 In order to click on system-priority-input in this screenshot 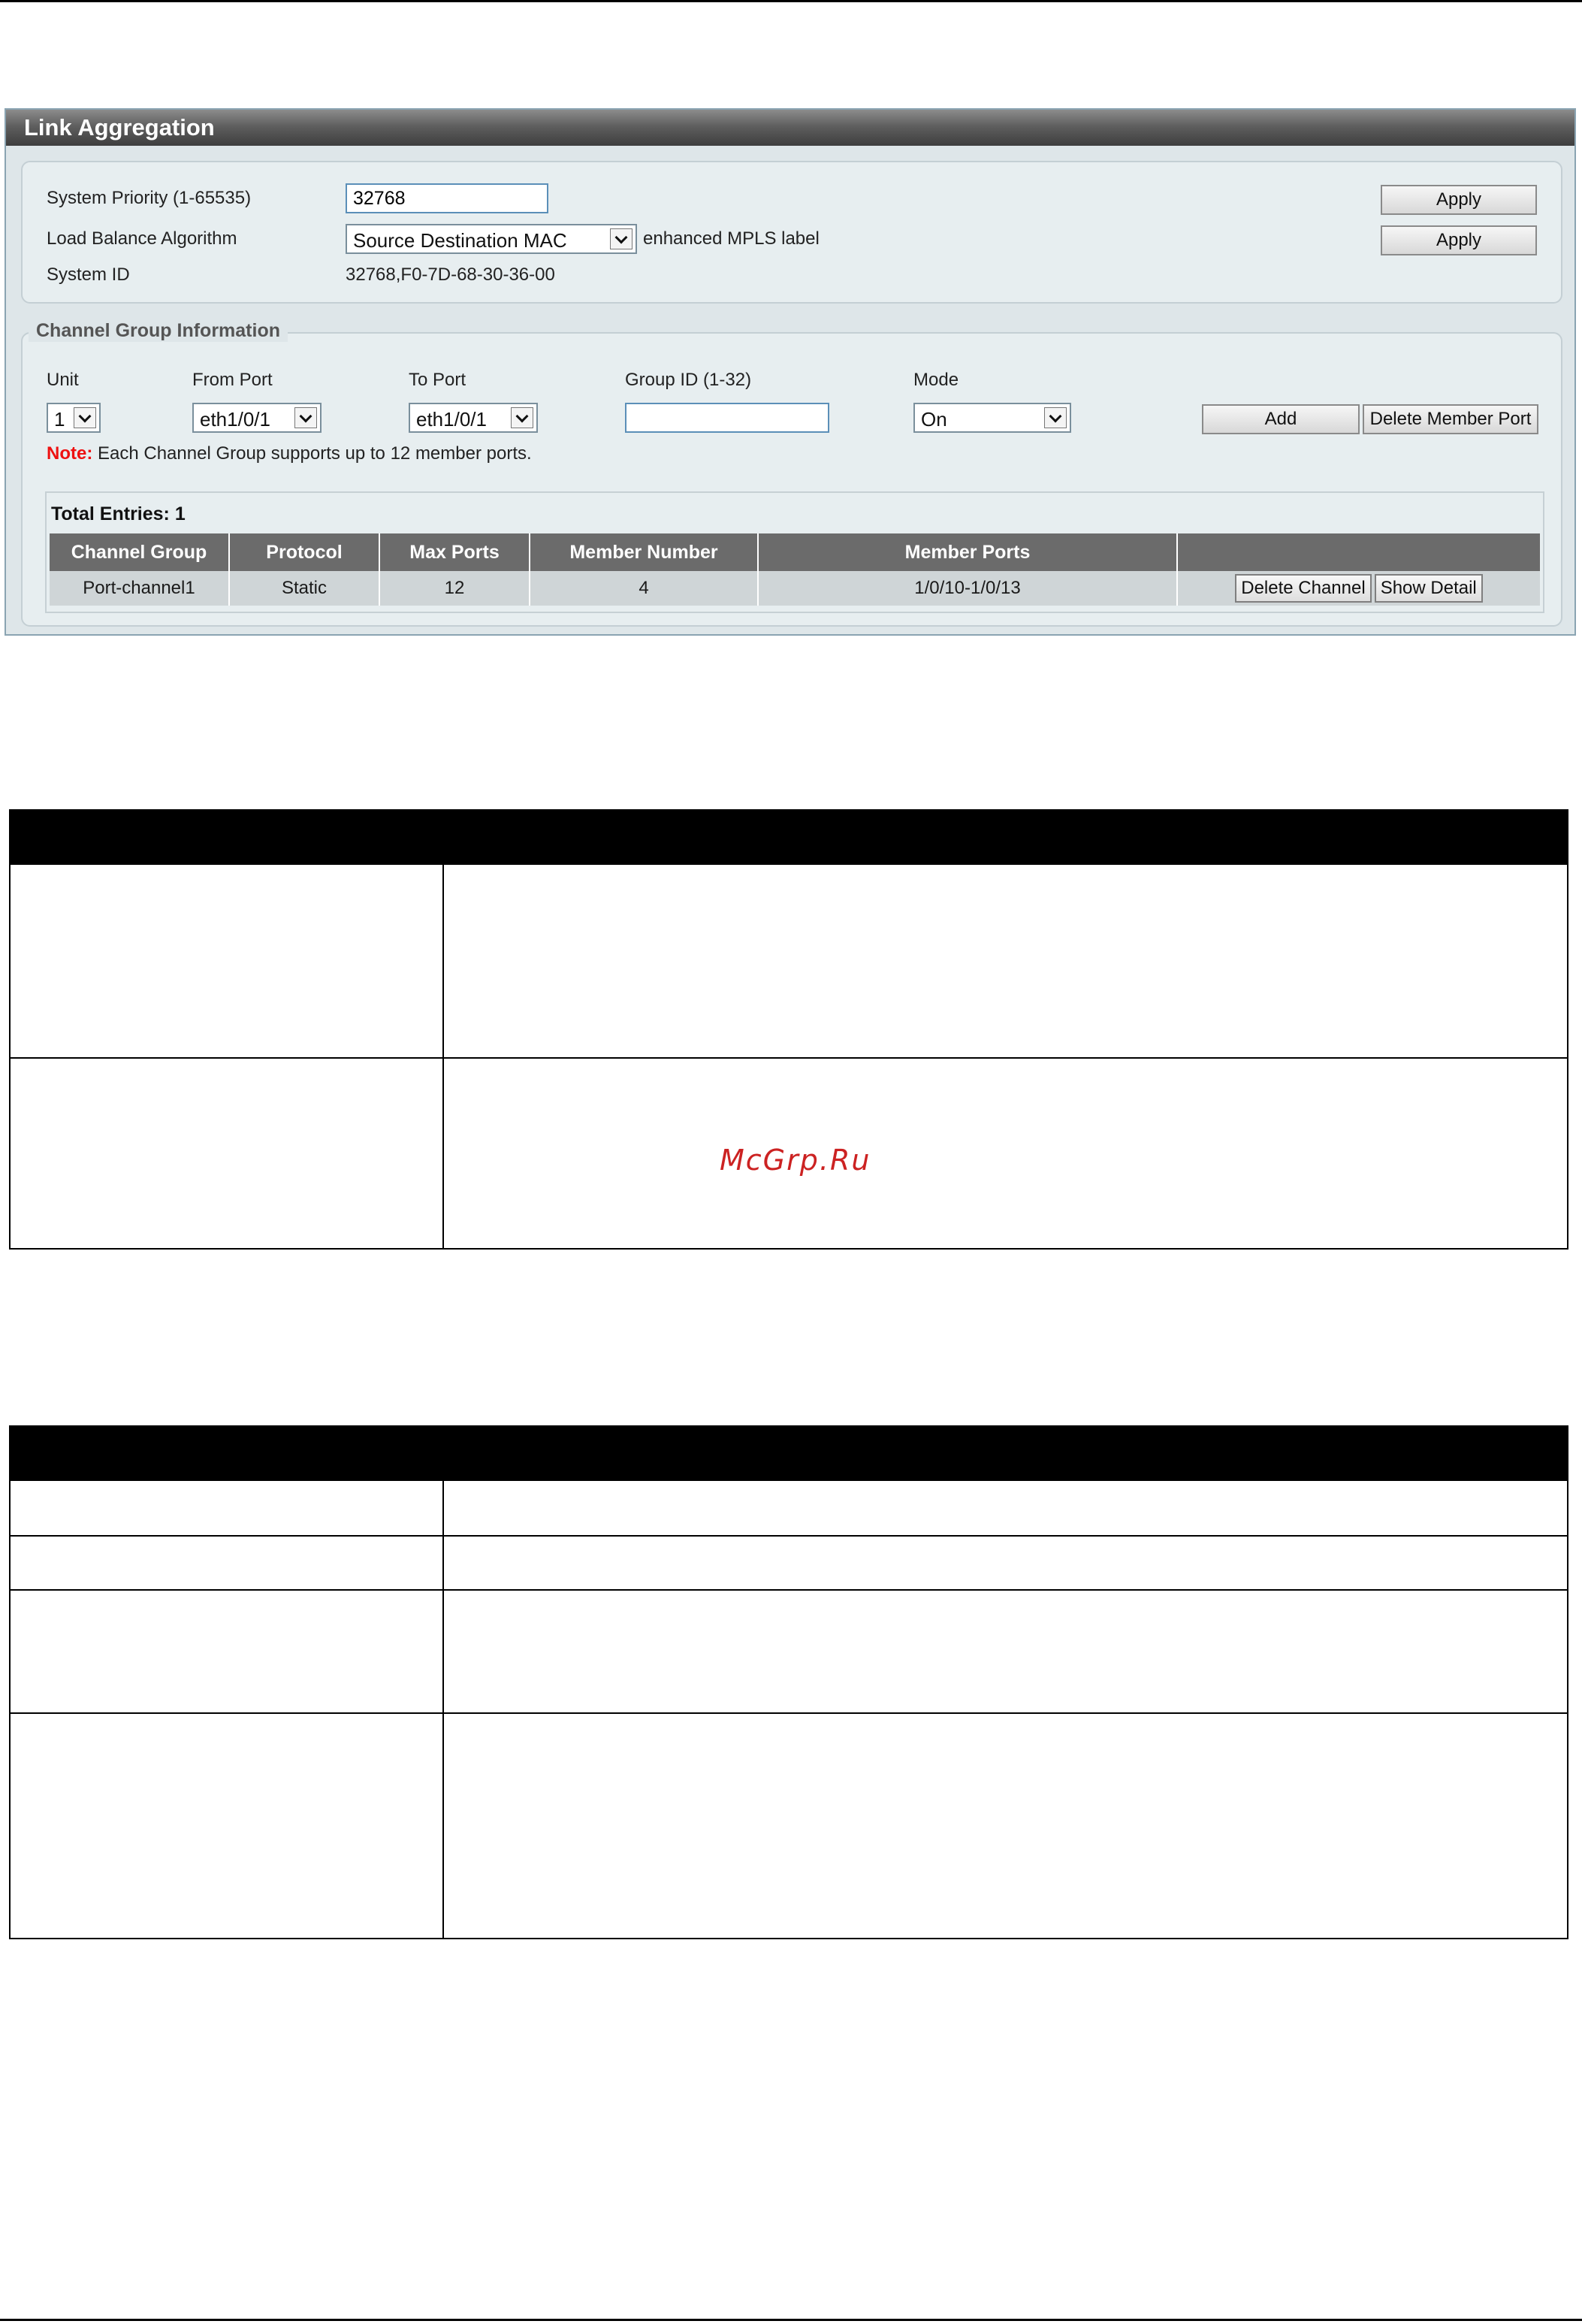, I will do `click(447, 198)`.